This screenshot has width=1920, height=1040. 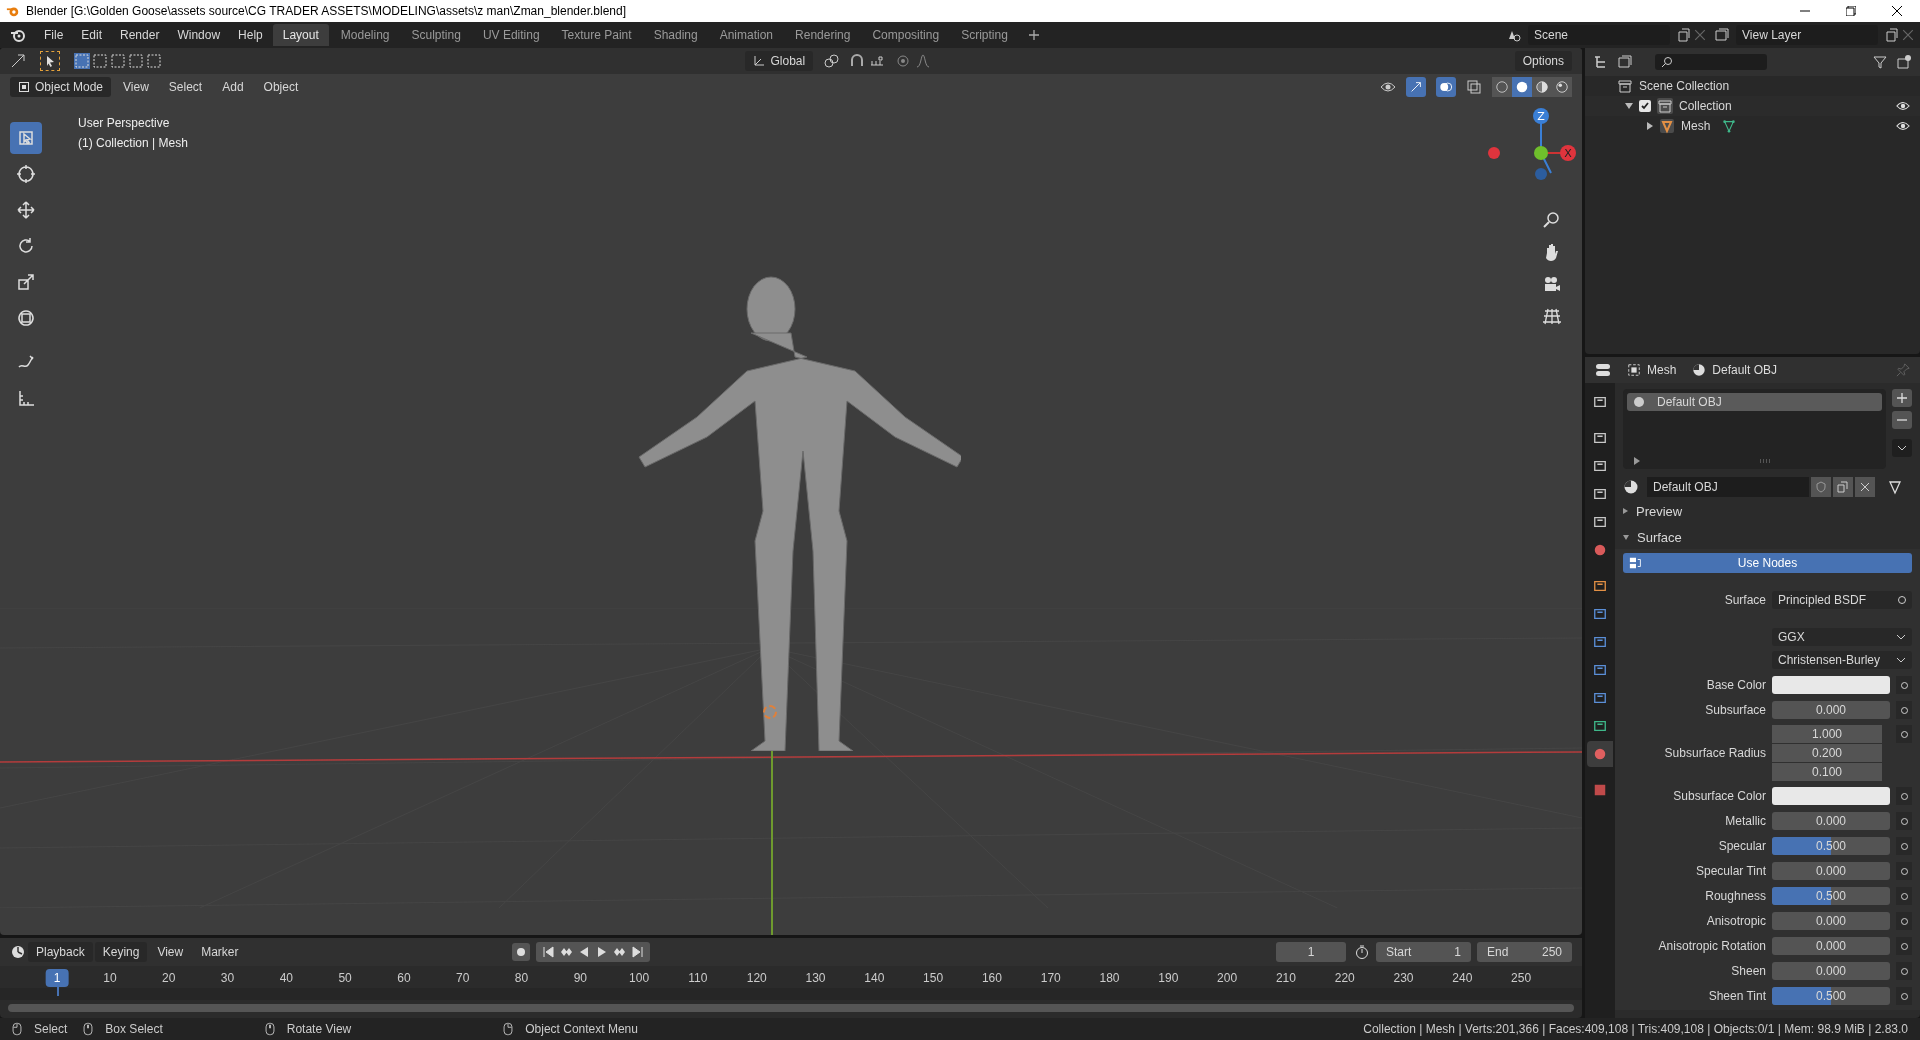 I want to click on unlink-button, so click(x=1865, y=487).